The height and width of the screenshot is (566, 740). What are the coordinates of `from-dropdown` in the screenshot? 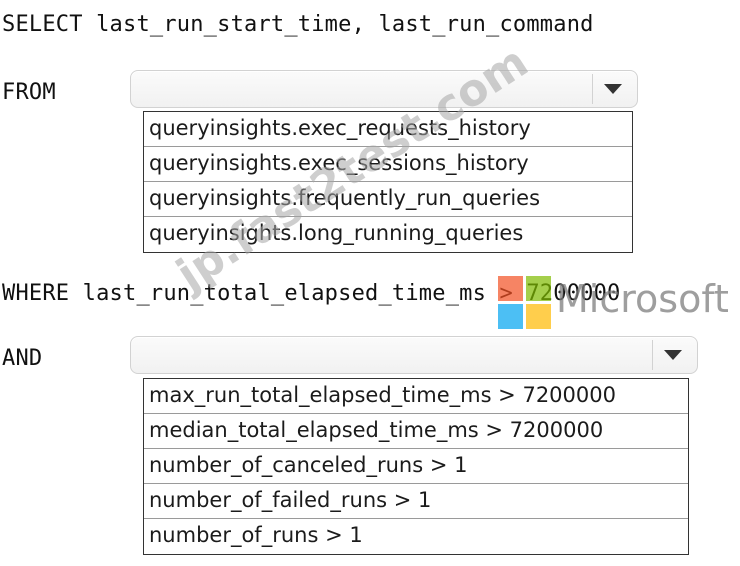 It's located at (384, 89).